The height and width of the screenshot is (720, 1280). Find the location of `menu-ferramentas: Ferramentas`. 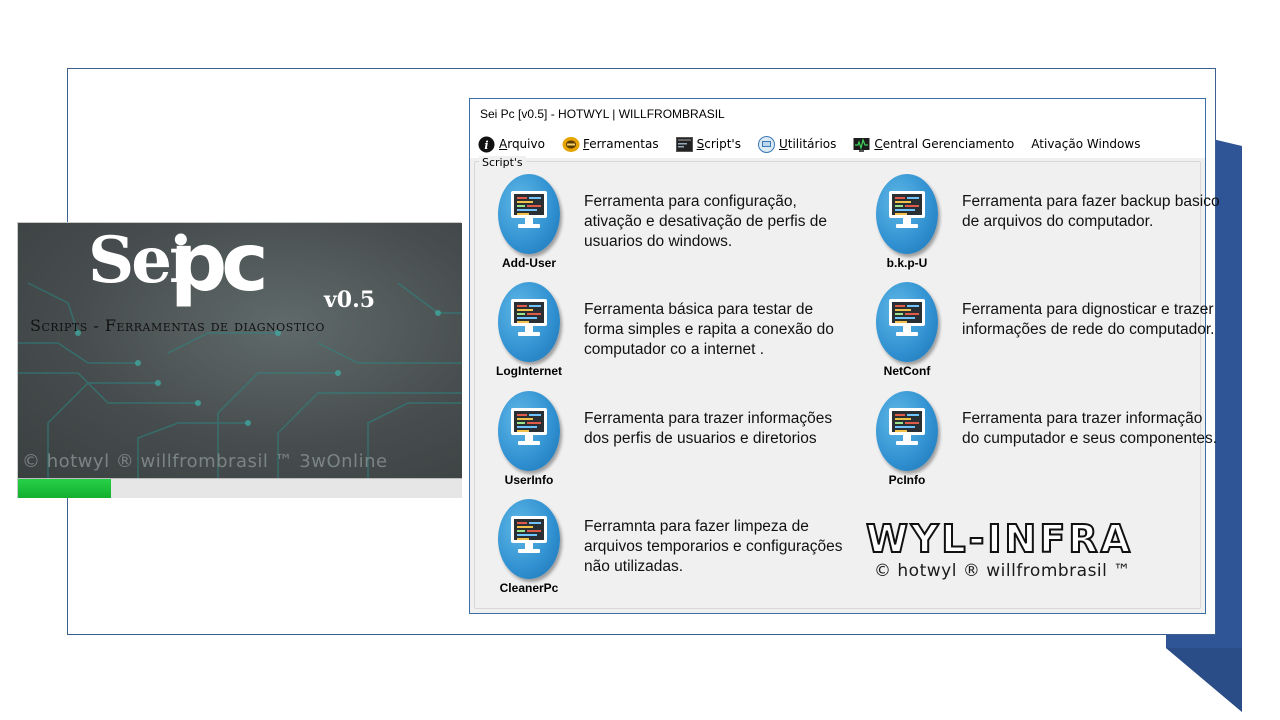

menu-ferramentas: Ferramentas is located at coordinates (610, 144).